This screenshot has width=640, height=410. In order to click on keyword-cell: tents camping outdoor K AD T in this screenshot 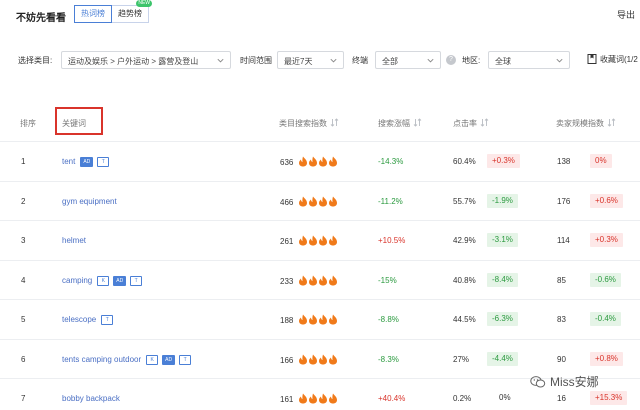, I will do `click(128, 359)`.